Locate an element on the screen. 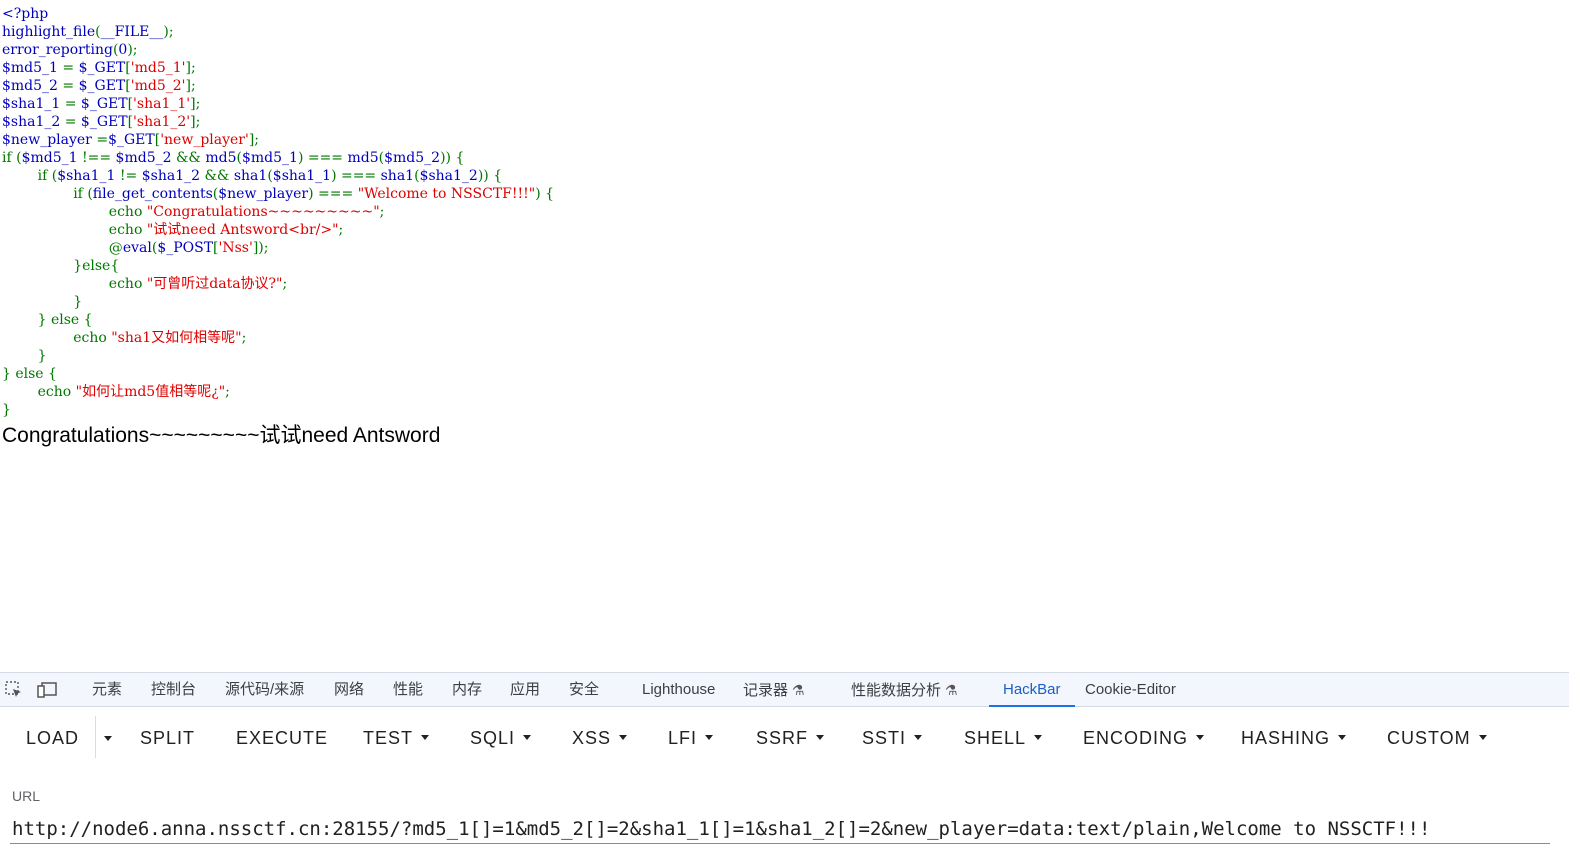 This screenshot has height=858, width=1569. code-line: <?php is located at coordinates (278, 14).